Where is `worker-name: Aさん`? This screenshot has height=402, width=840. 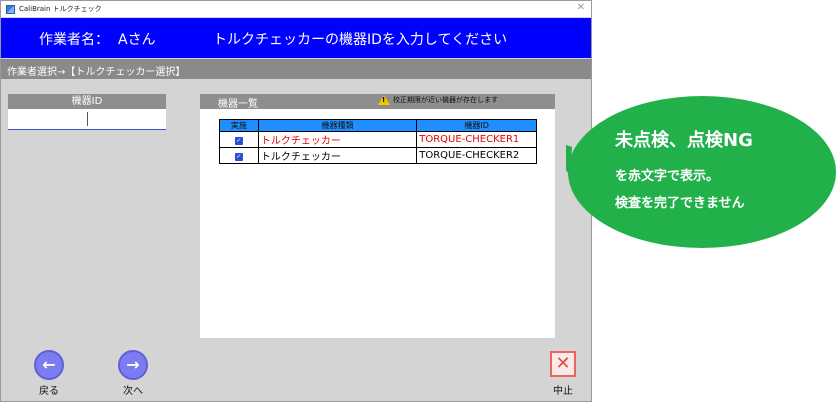 worker-name: Aさん is located at coordinates (137, 40).